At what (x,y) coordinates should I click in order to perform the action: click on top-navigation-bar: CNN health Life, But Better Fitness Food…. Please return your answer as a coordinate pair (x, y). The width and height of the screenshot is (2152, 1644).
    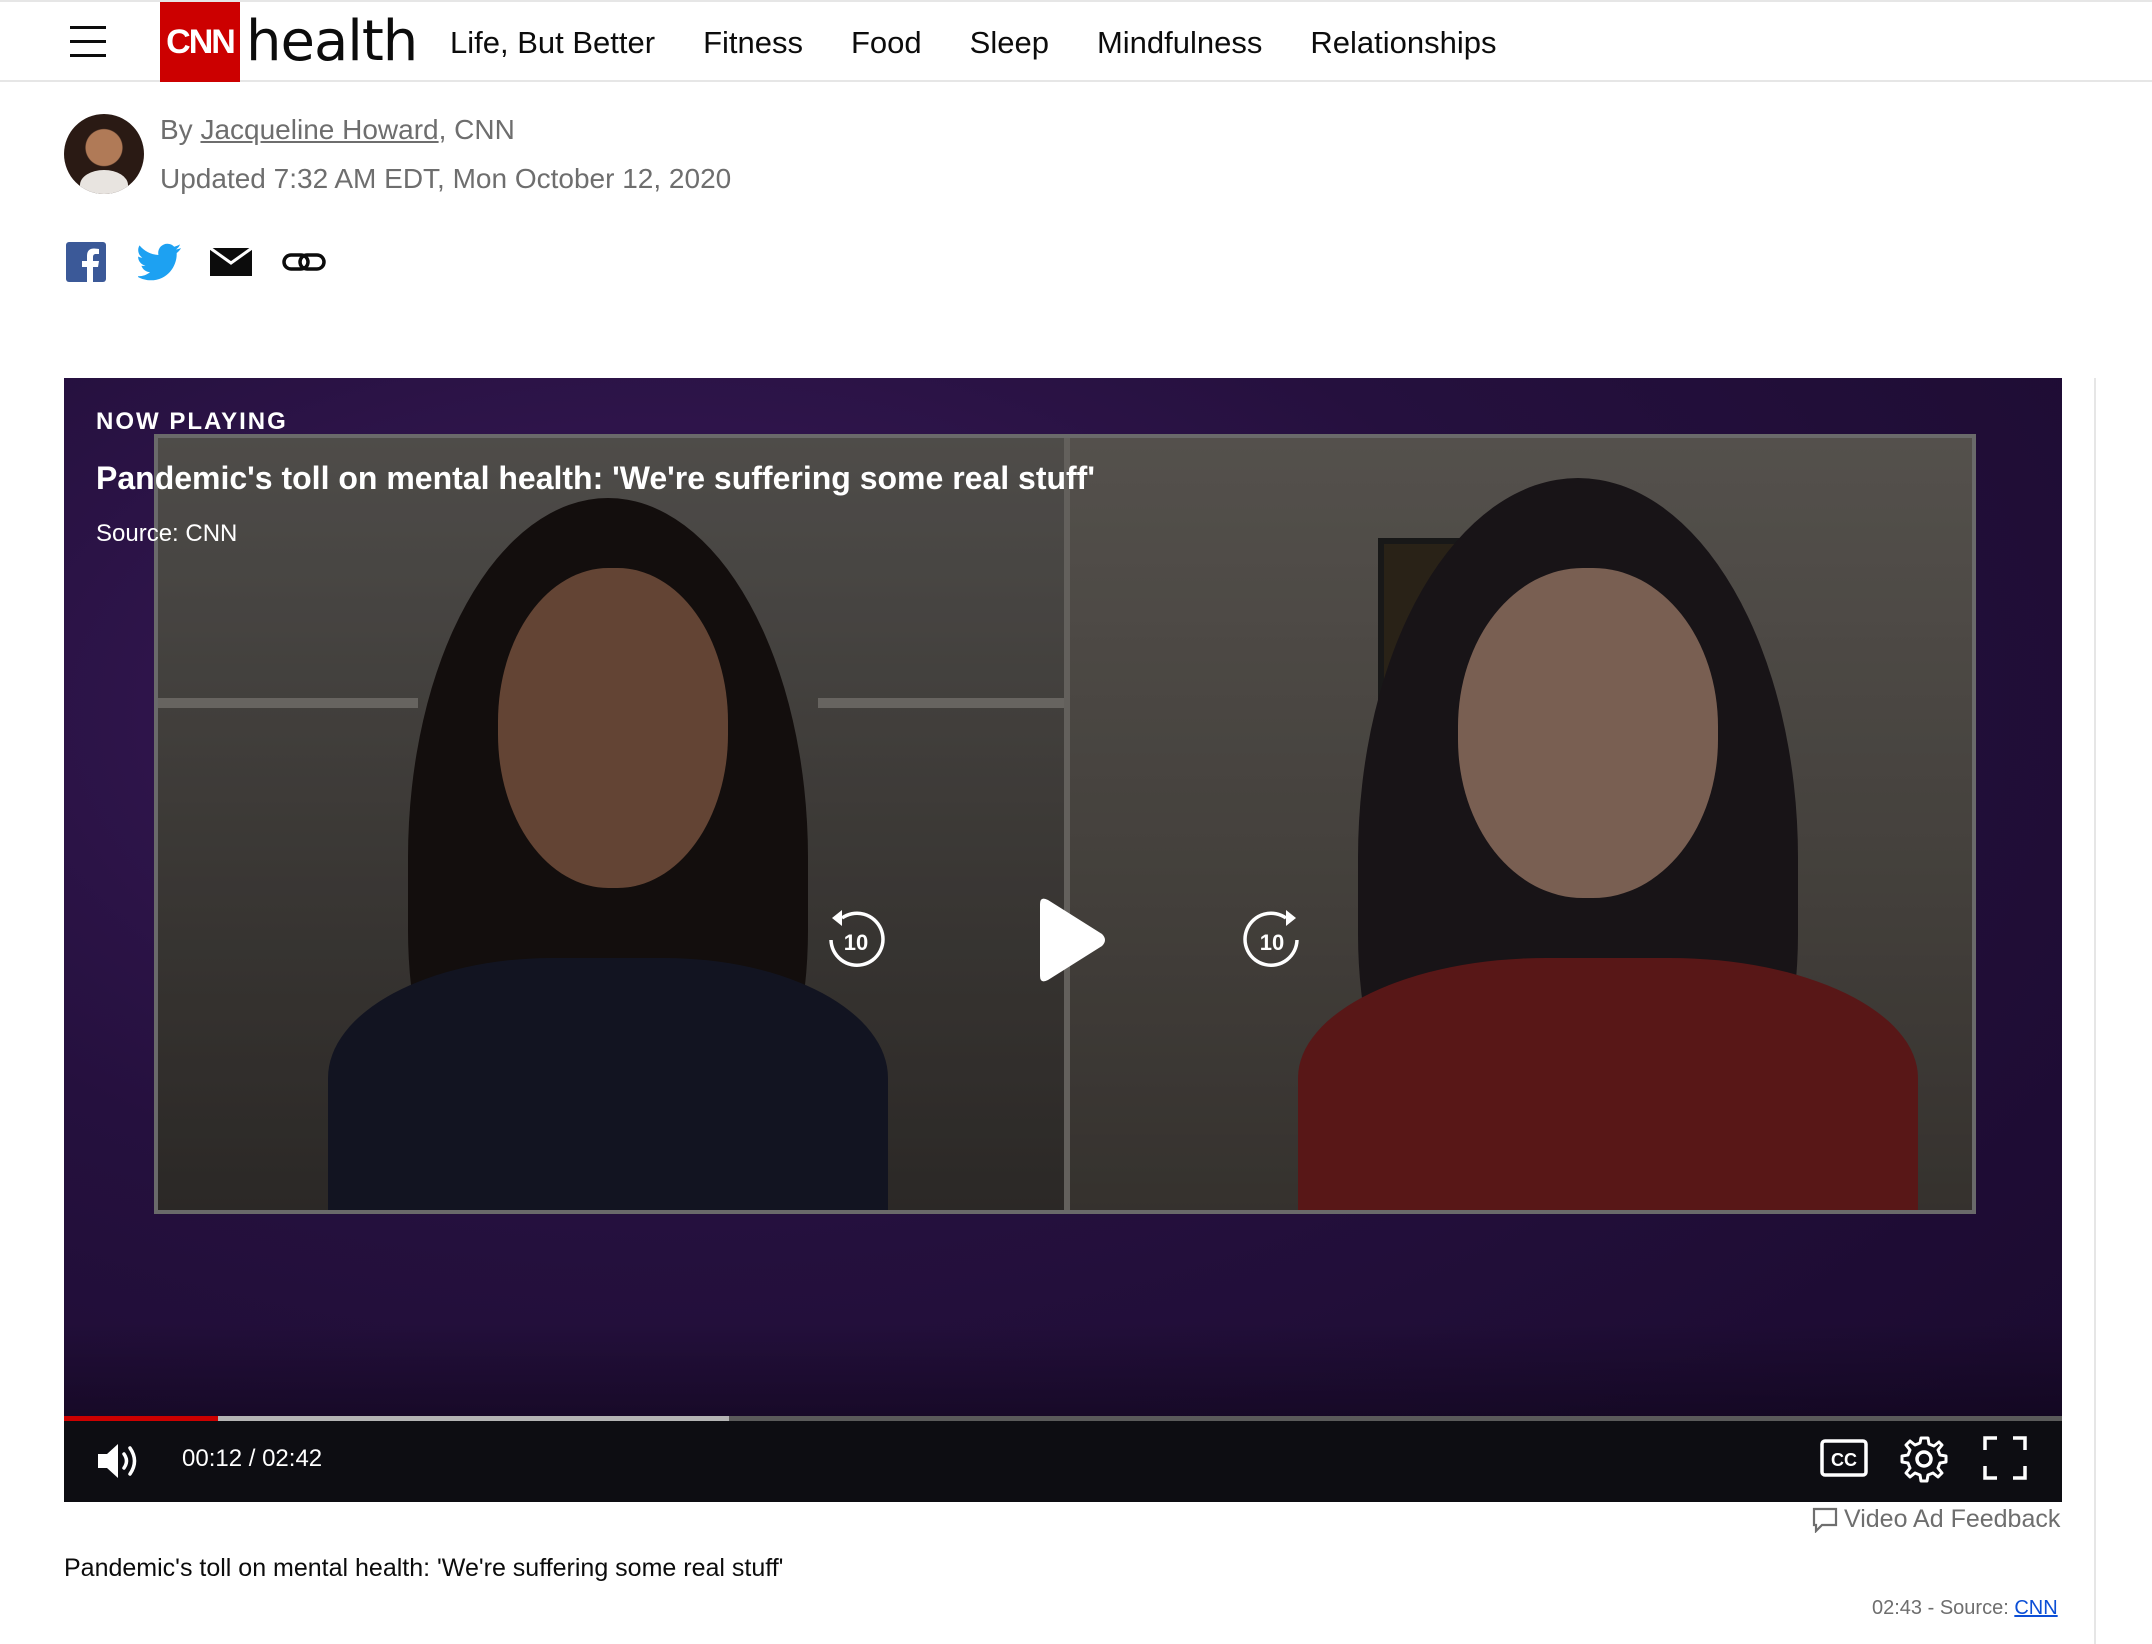
    Looking at the image, I should click on (1076, 41).